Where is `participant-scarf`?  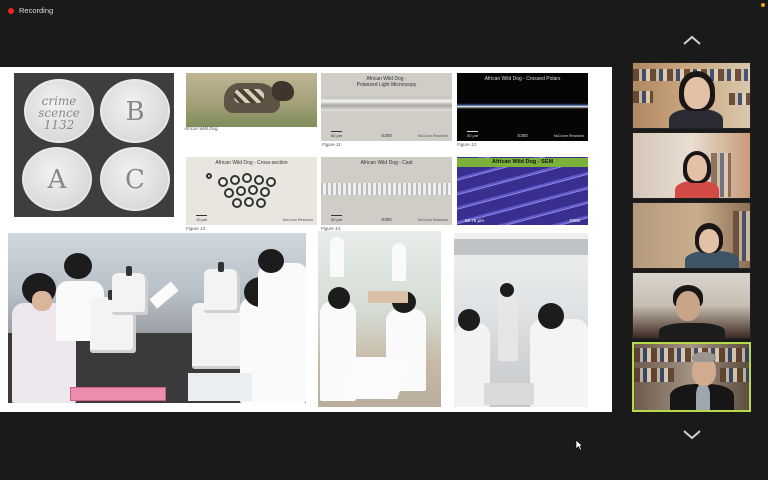
participant-scarf is located at coordinates (703, 397).